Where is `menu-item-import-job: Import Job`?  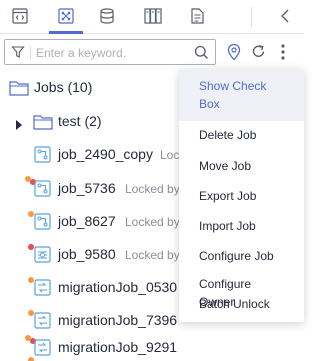 menu-item-import-job: Import Job is located at coordinates (241, 226).